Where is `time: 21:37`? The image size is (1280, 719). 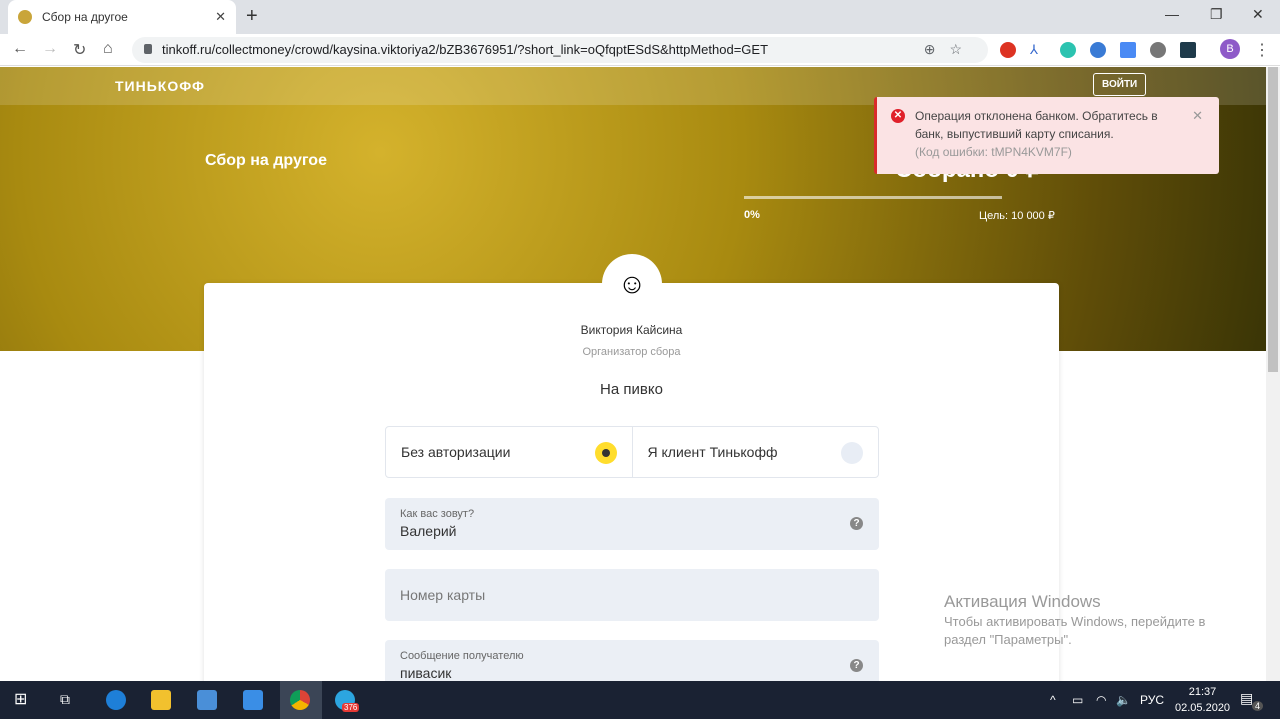 time: 21:37 is located at coordinates (1202, 692).